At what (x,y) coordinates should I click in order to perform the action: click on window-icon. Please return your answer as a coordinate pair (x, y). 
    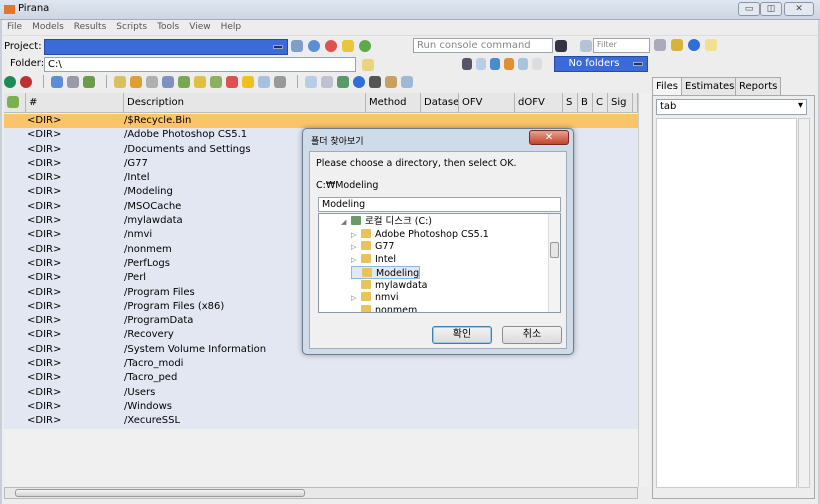
    Looking at the image, I should click on (407, 81).